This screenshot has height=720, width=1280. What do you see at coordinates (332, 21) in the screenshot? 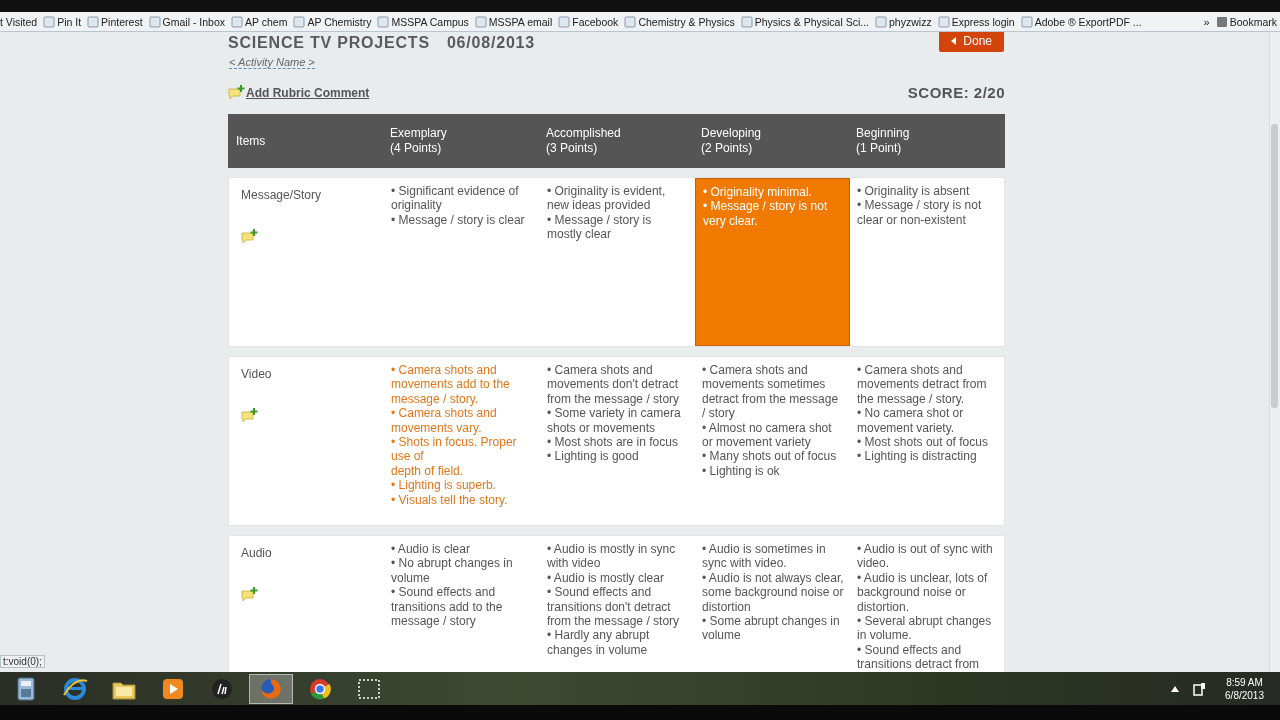
I see `bookmark-link: AP Chemistry` at bounding box center [332, 21].